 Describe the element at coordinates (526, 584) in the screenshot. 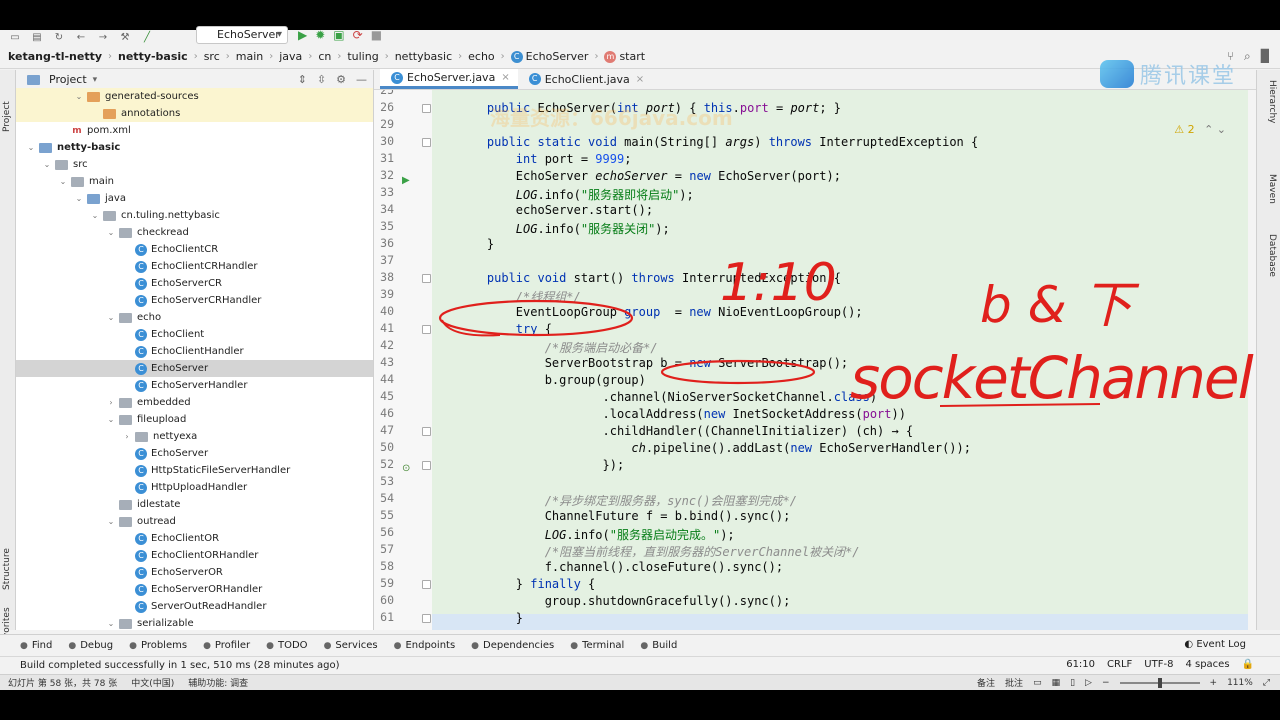

I see `code-line: } finally {` at that location.